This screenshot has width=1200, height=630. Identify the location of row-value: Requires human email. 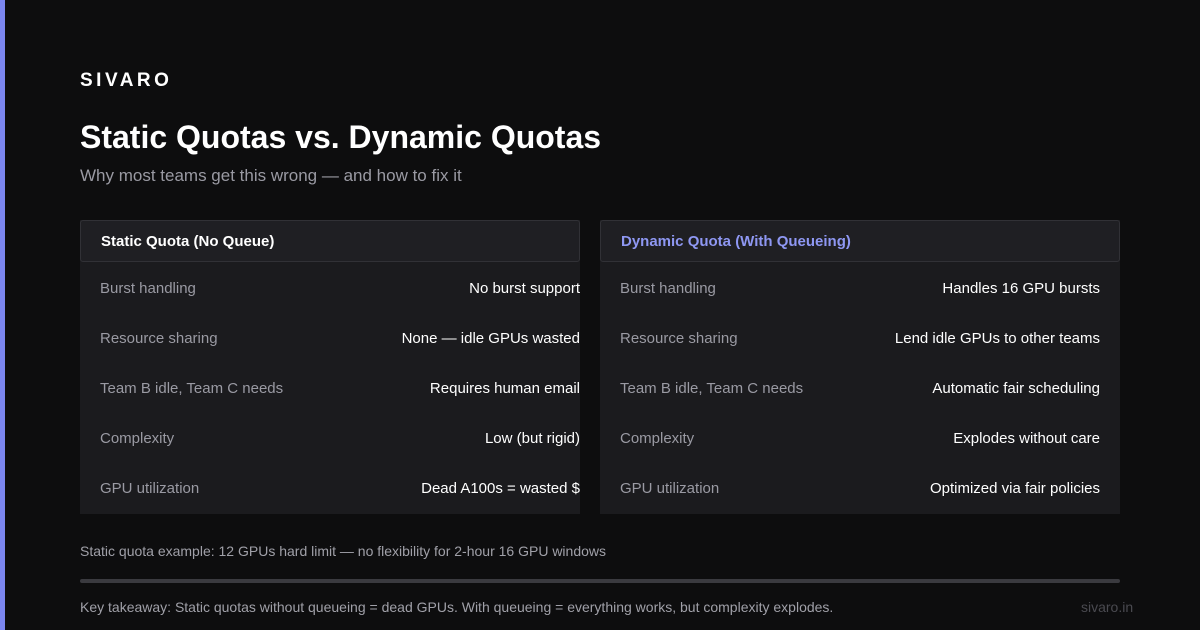
(504, 388).